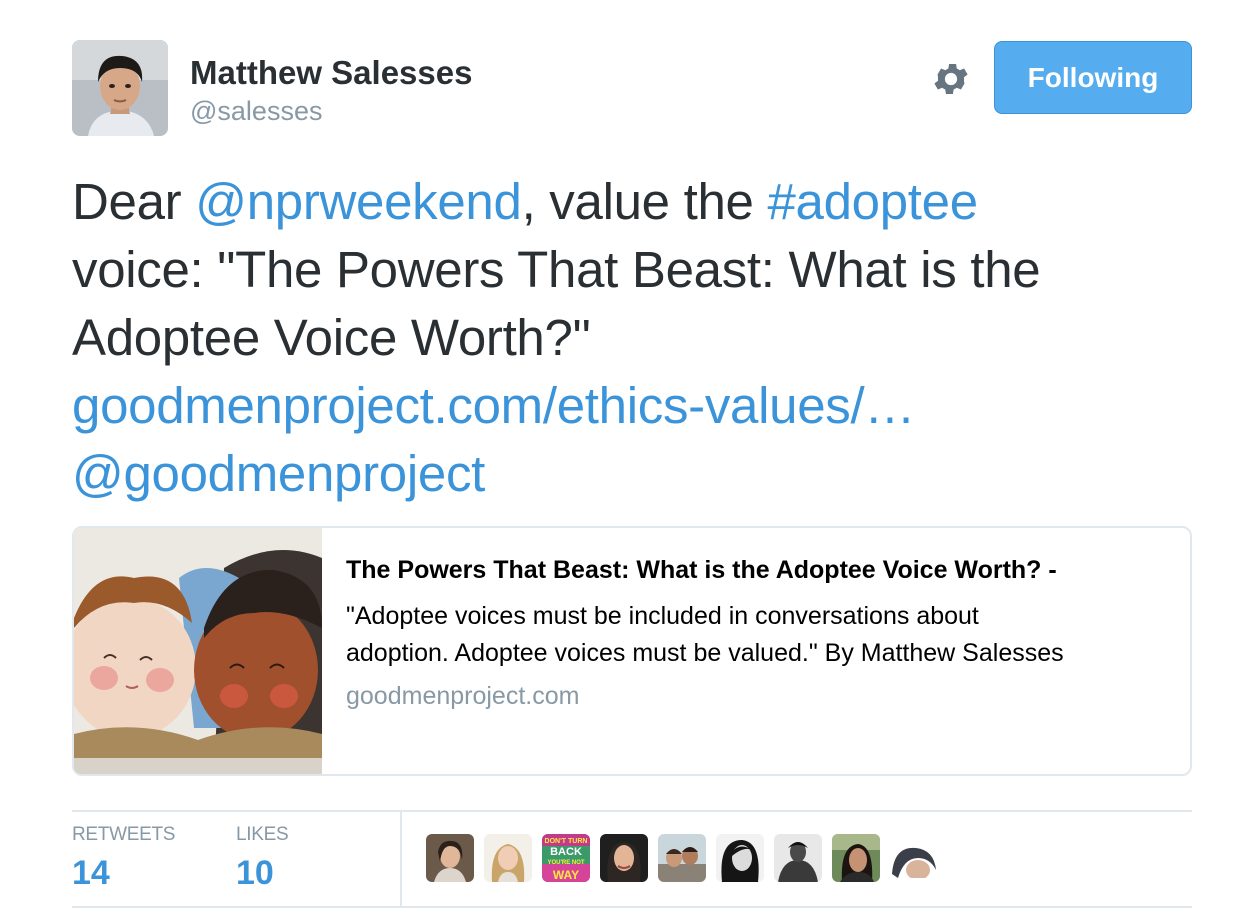 Image resolution: width=1260 pixels, height=924 pixels. I want to click on gear-icon, so click(951, 79).